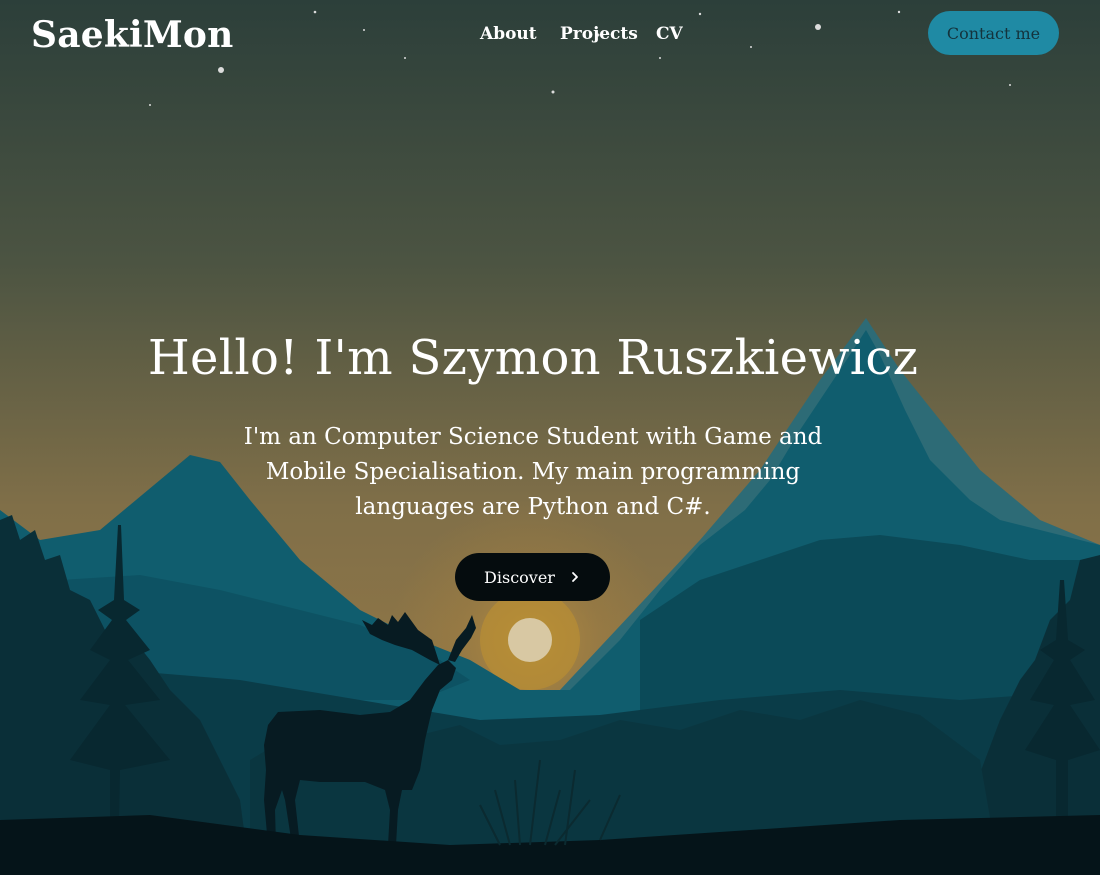 The width and height of the screenshot is (1100, 875). I want to click on chevron-right-icon, so click(575, 577).